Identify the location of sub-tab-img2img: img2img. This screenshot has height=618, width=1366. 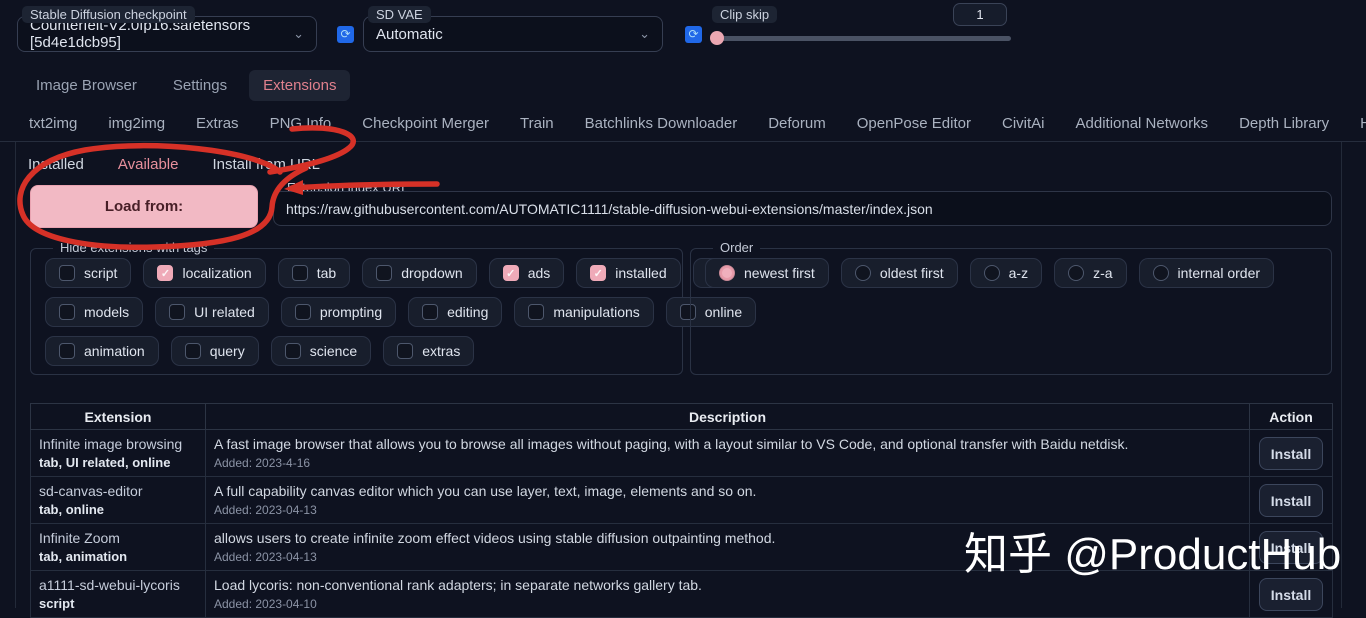
(136, 123).